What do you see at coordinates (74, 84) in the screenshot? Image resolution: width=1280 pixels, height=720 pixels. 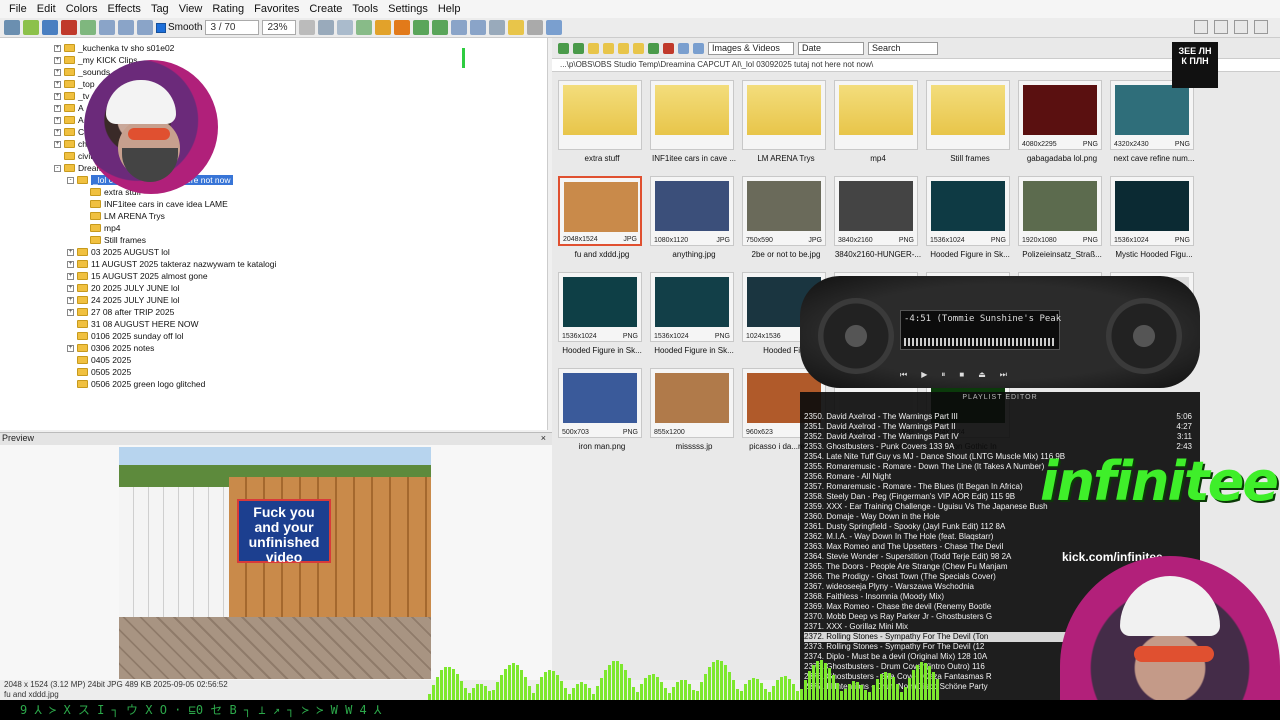 I see `tree-item: + _top` at bounding box center [74, 84].